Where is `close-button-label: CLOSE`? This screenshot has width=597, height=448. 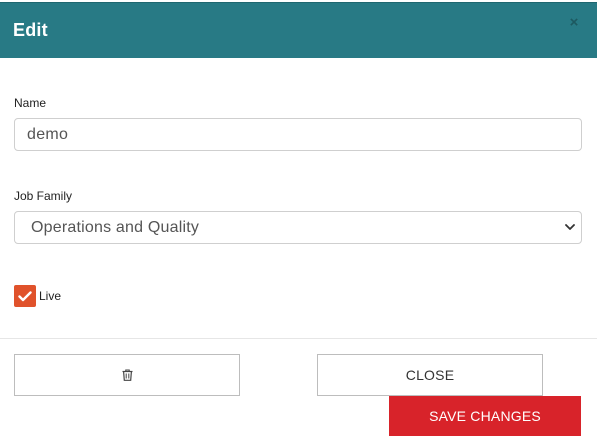 close-button-label: CLOSE is located at coordinates (430, 375).